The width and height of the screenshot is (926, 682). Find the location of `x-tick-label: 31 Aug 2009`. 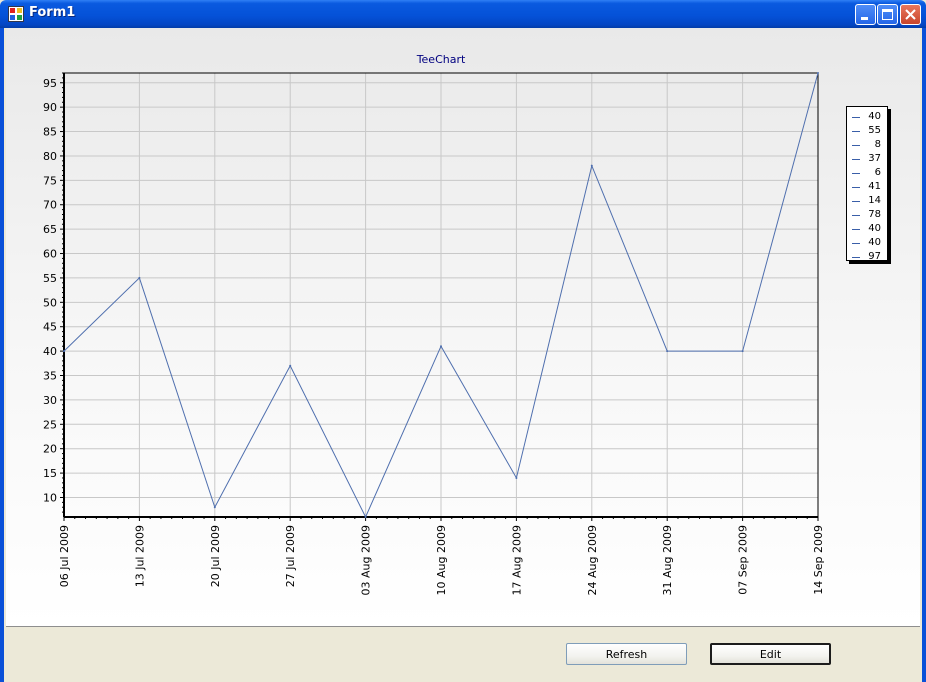

x-tick-label: 31 Aug 2009 is located at coordinates (667, 560).